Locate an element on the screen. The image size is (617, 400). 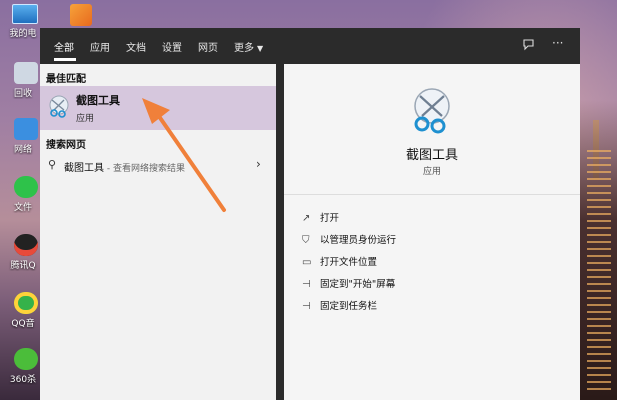
desktop-icons: 我的电 回收 网络 文件 腾讯Q QQ音 360杀 is located at coordinates (20, 200).